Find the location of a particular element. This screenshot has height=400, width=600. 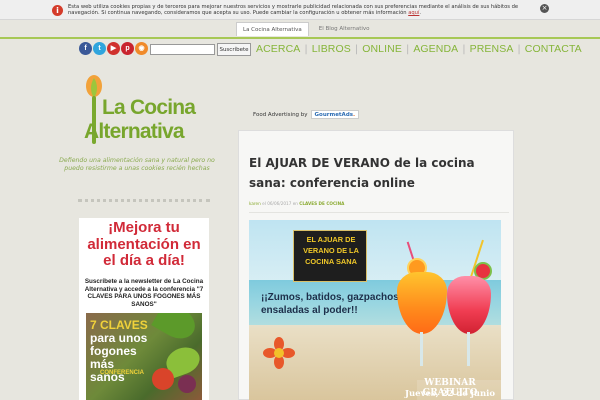

leaf-decoration is located at coordinates (176, 329).